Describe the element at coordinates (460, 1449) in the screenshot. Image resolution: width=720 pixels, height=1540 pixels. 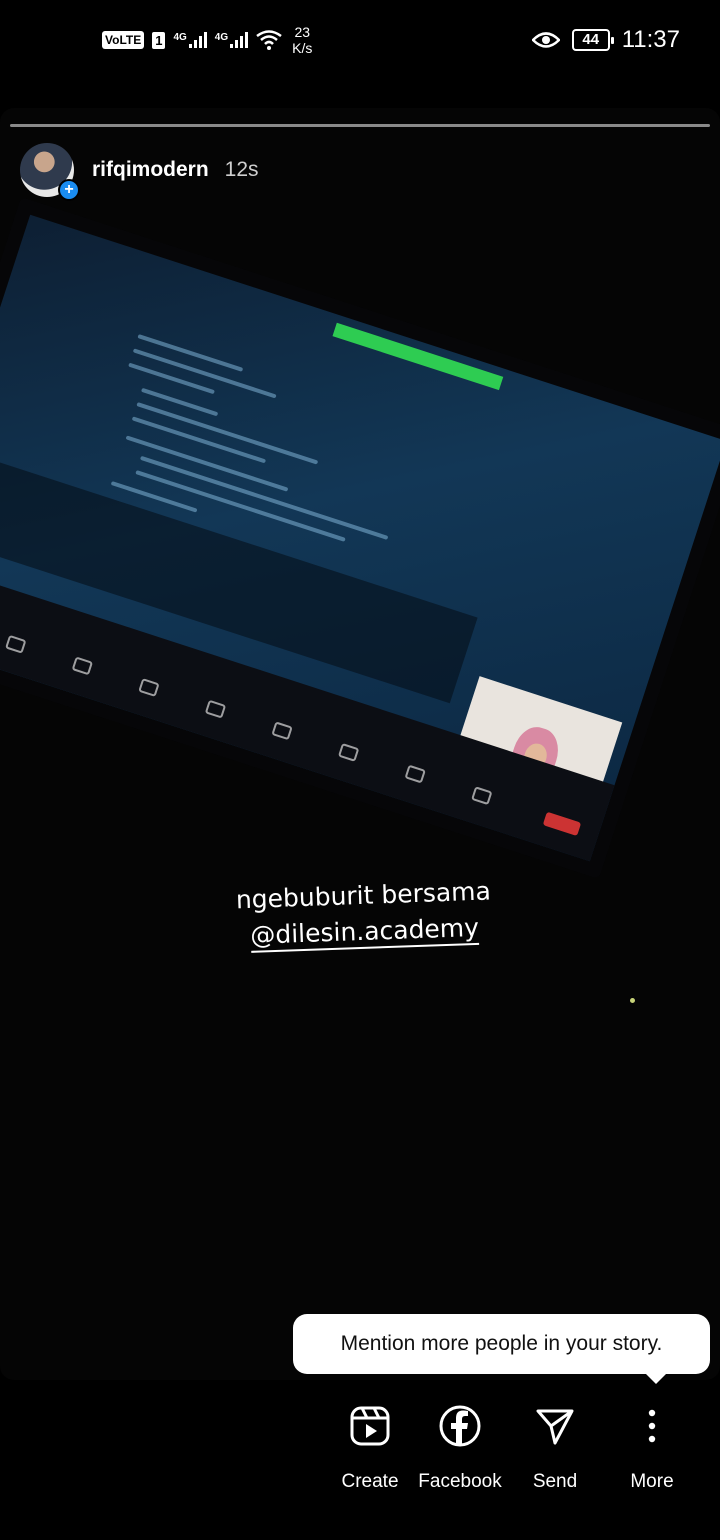
I see `facebook-button: Facebook` at that location.